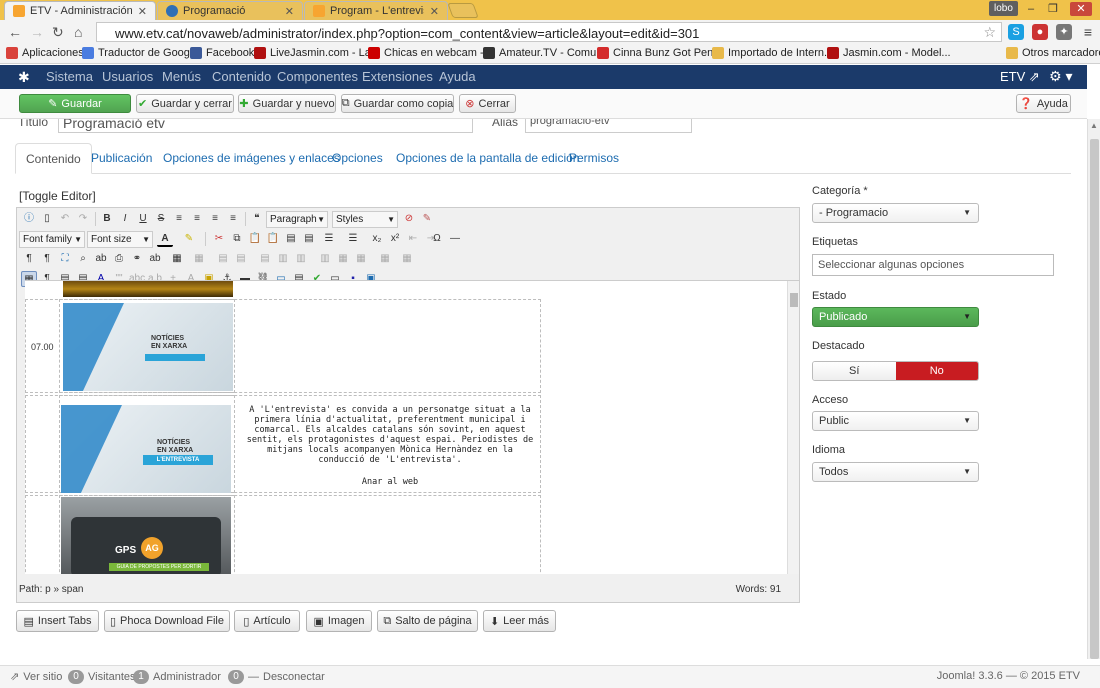  I want to click on italic-icon: I, so click(125, 219).